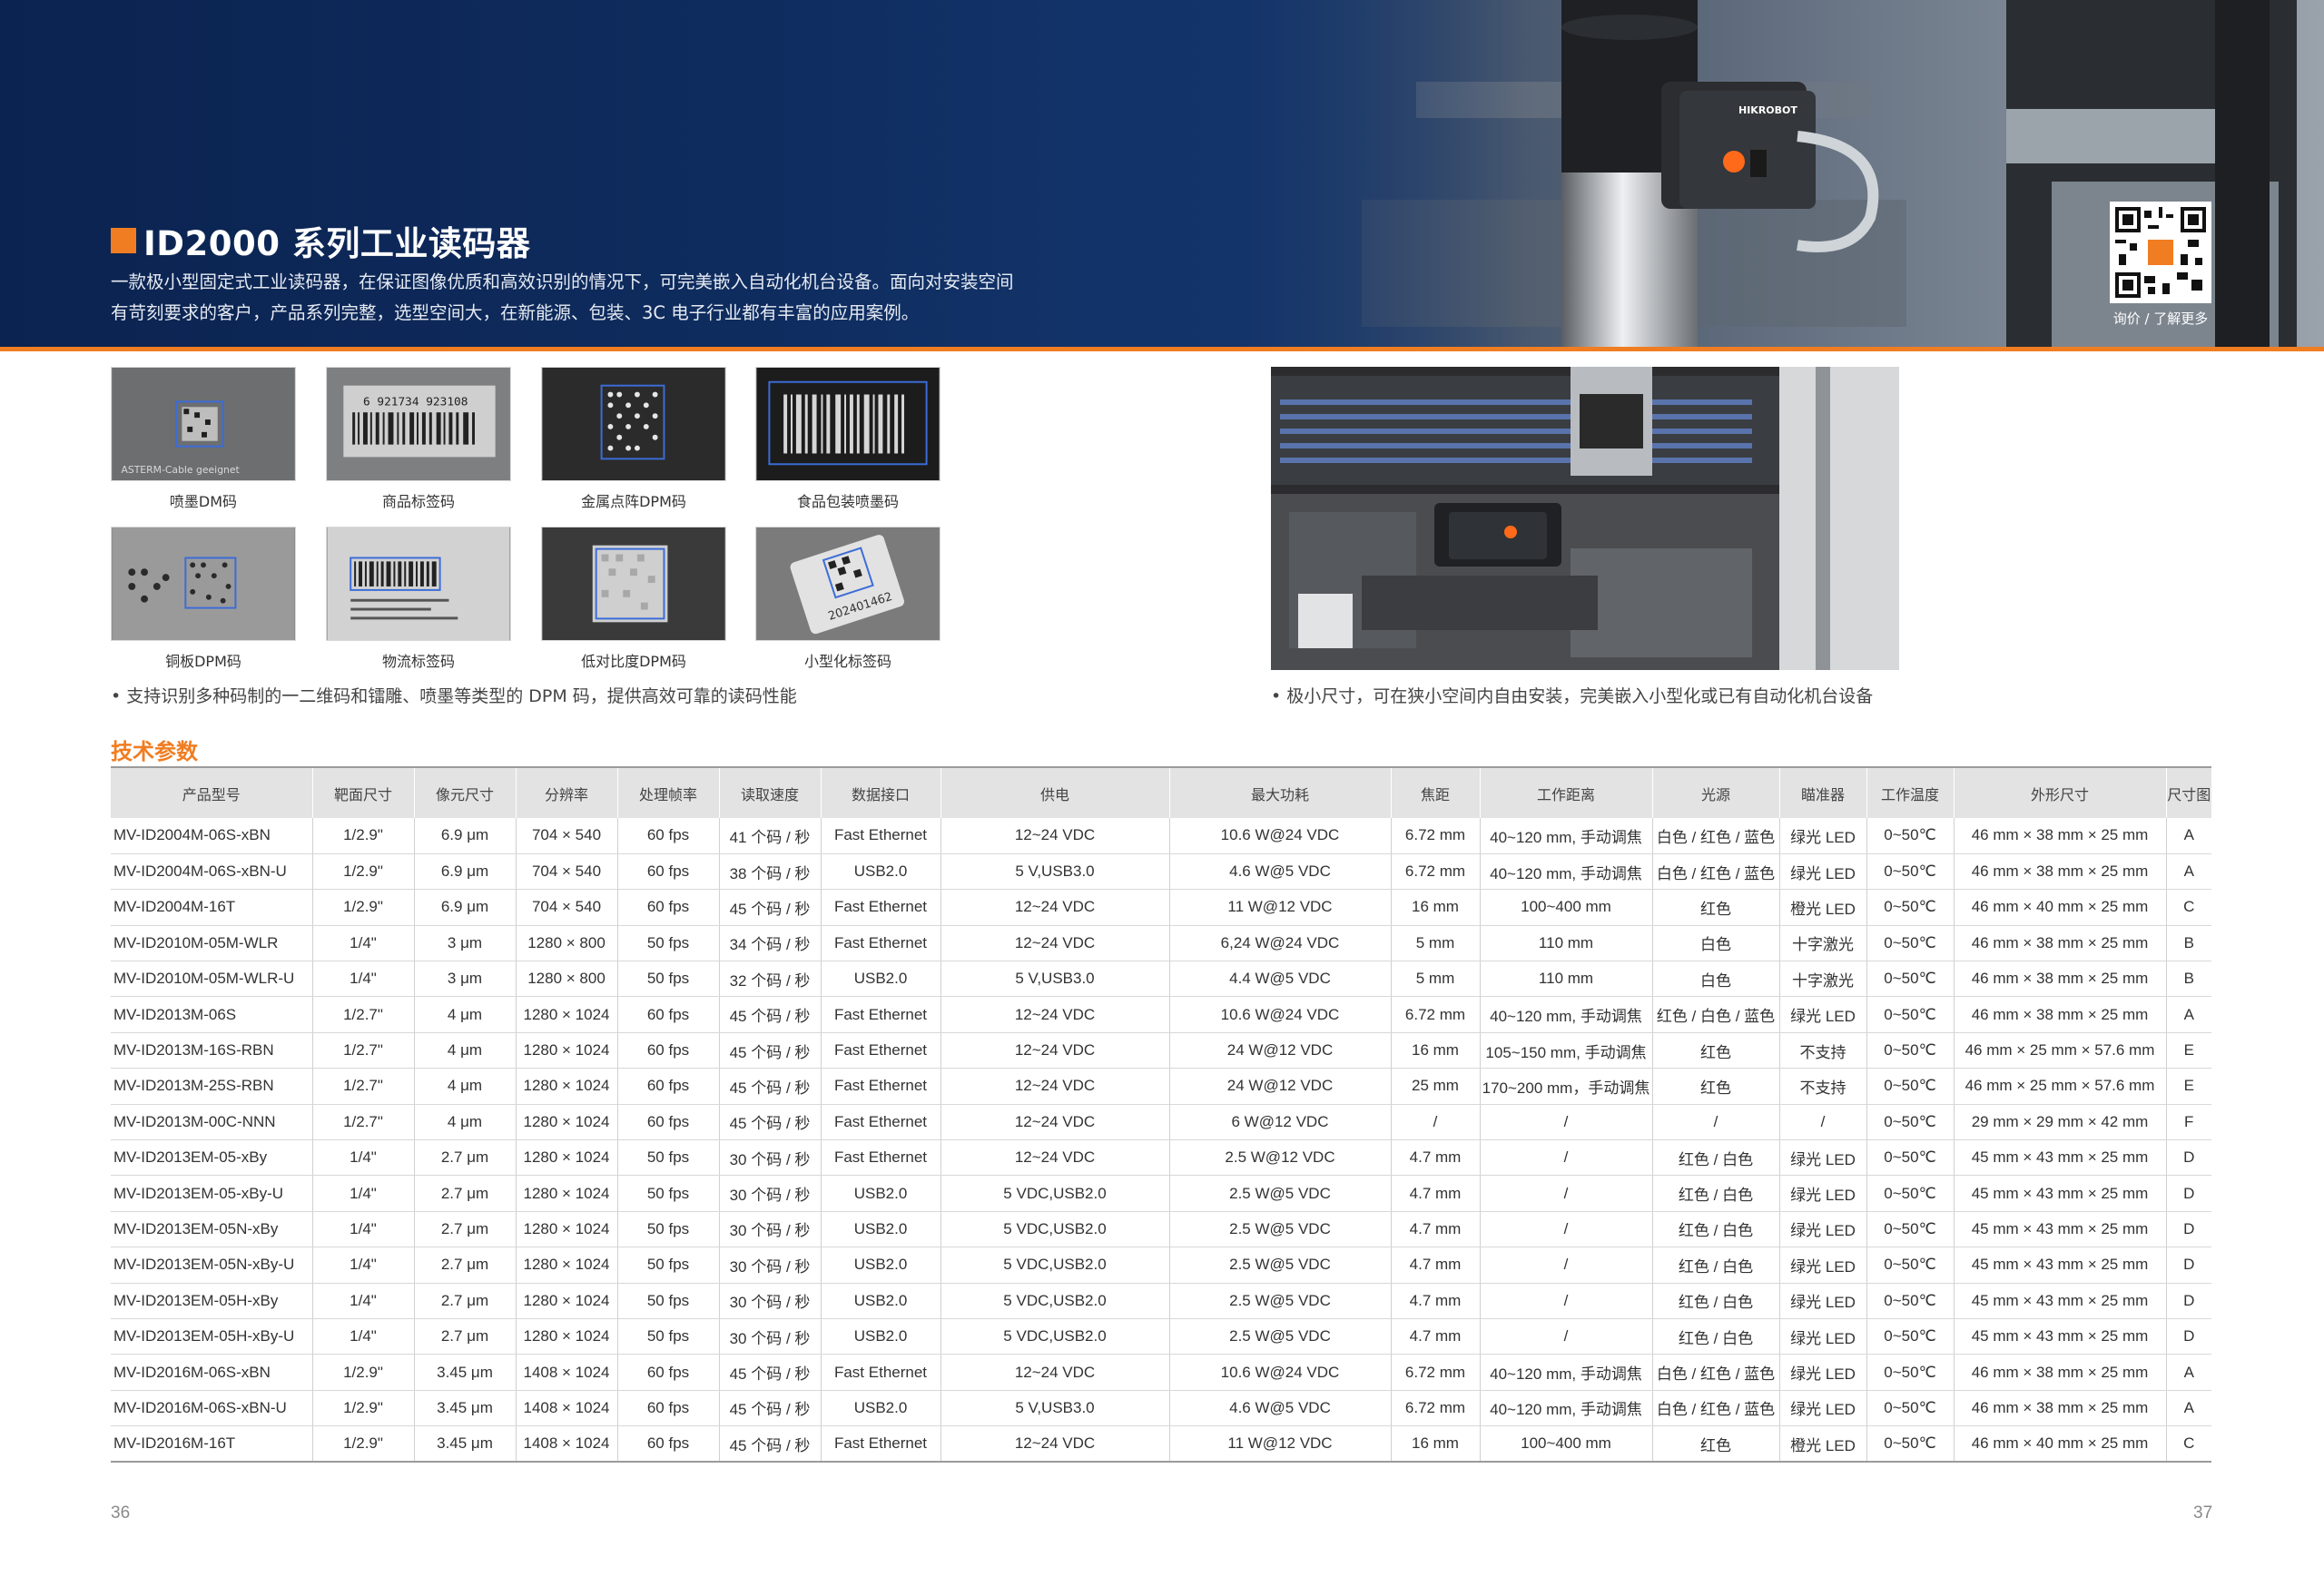  What do you see at coordinates (566, 1266) in the screenshot?
I see `table-cell: 1280 × 1024` at bounding box center [566, 1266].